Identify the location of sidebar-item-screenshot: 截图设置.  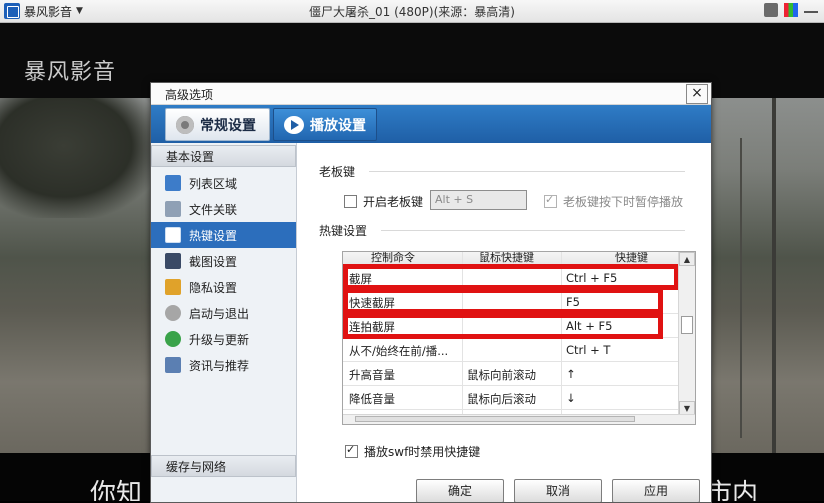
(223, 261).